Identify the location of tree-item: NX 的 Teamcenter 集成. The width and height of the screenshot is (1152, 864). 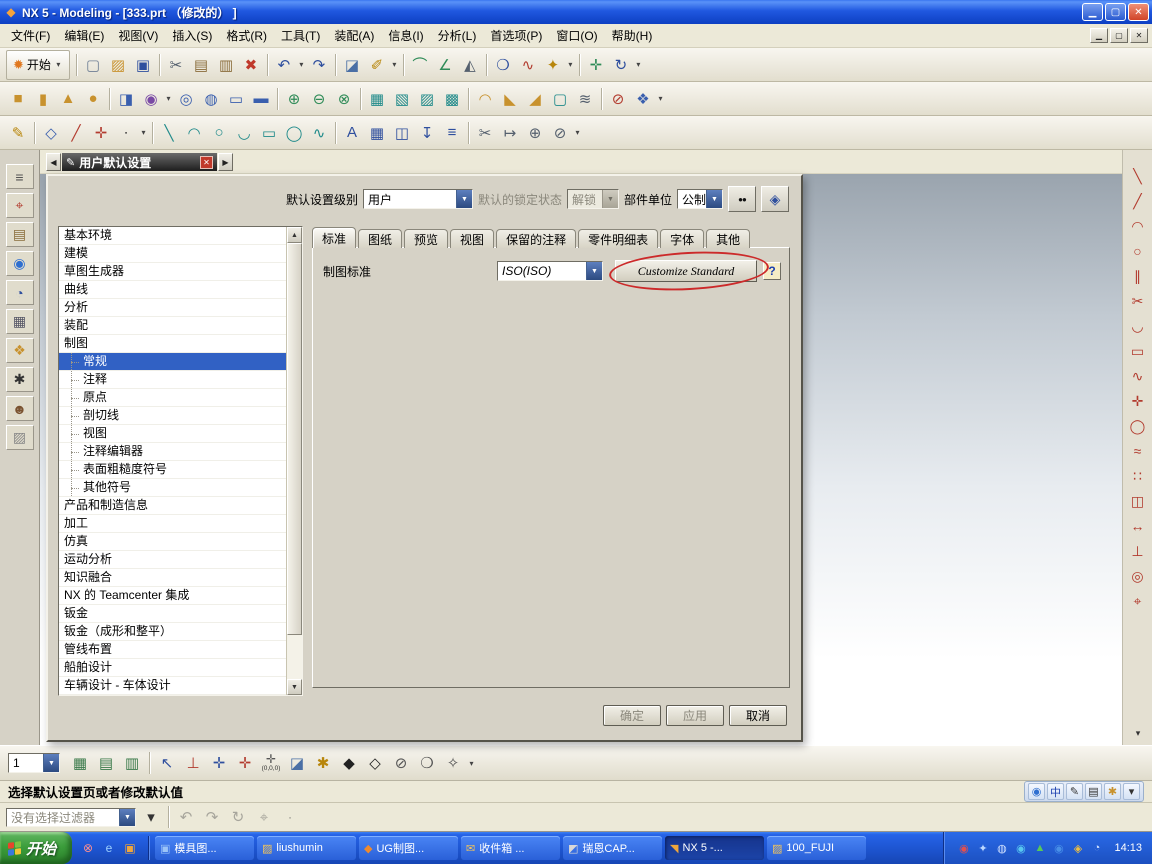
(172, 596).